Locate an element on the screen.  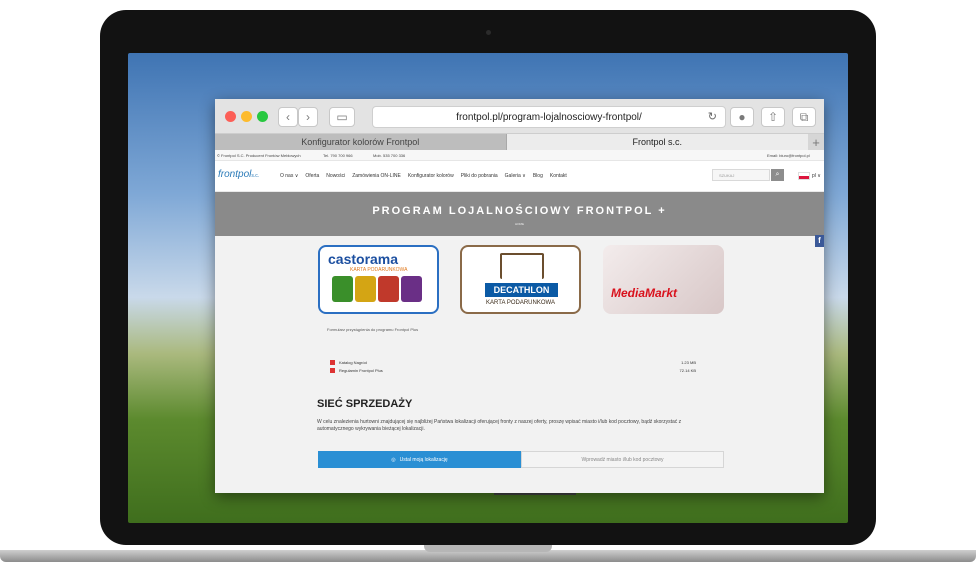
site-files-0-name: Katalog Nagród is located at coordinates (353, 362).